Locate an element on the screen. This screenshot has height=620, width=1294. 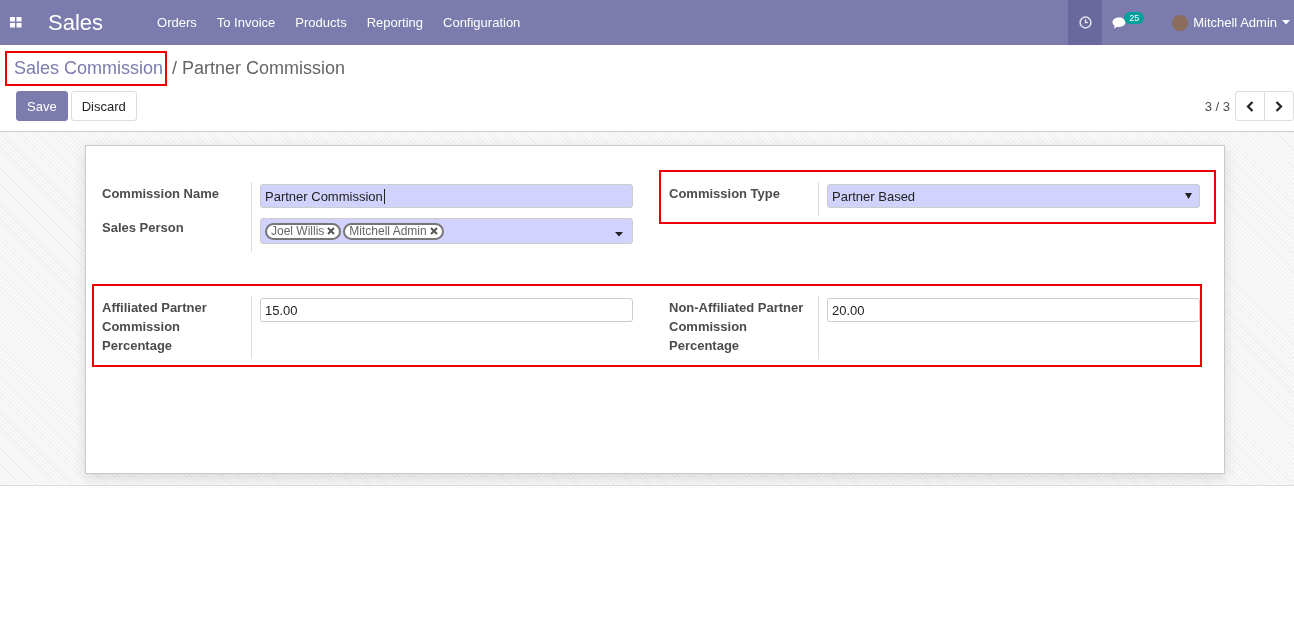
menu-item: Reporting is located at coordinates (394, 22).